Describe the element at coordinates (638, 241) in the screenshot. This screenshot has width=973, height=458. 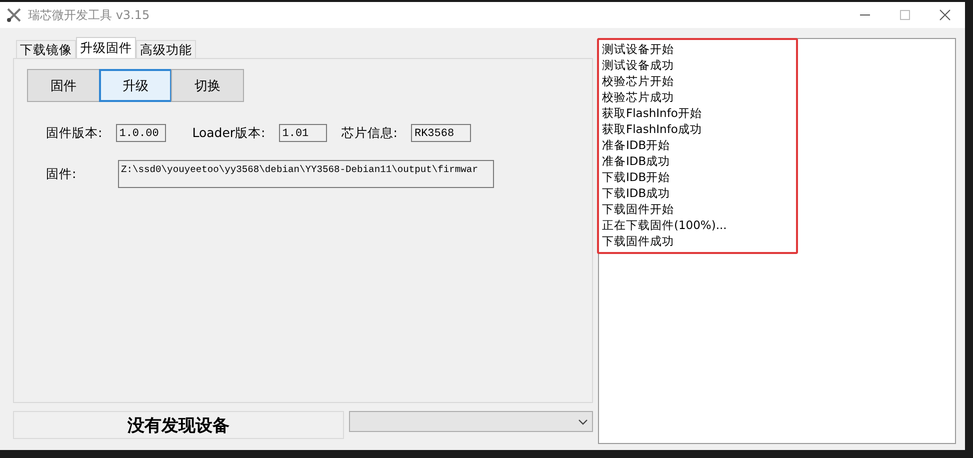
I see `log-line: 下载固件成功` at that location.